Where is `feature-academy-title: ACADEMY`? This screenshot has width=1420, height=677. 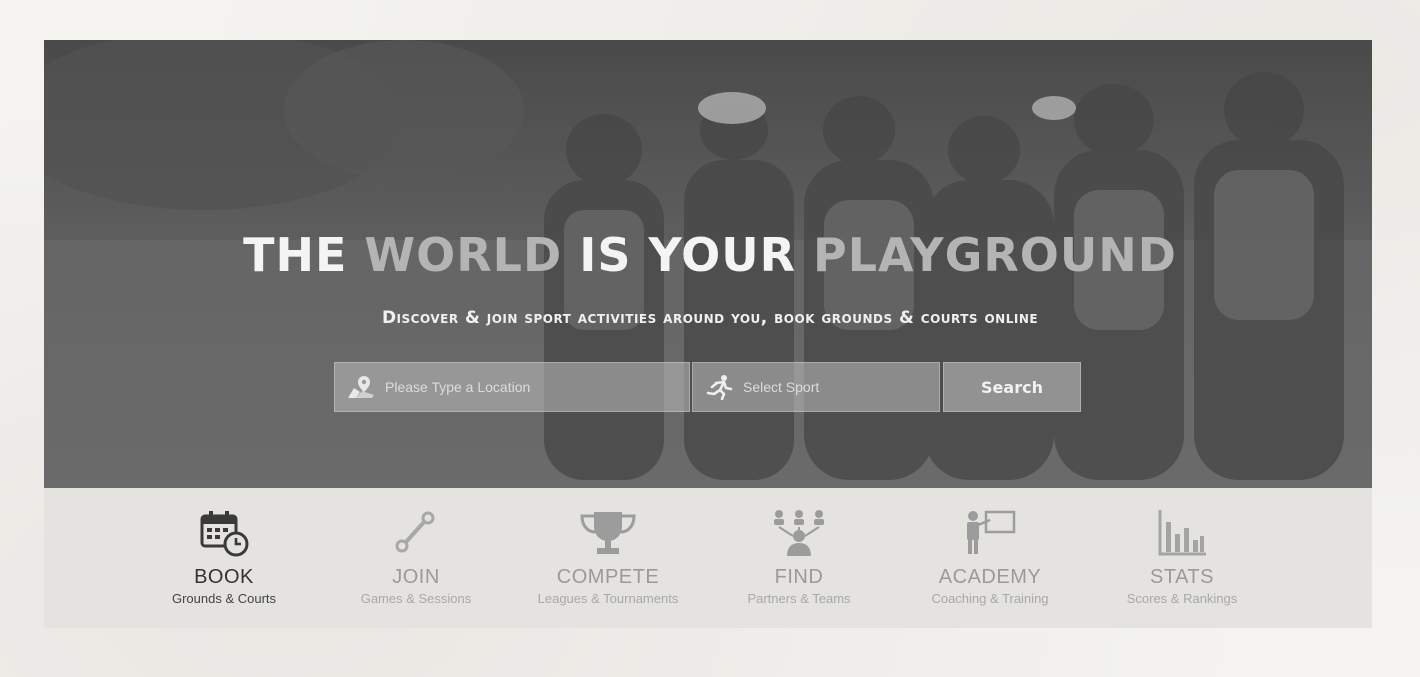 feature-academy-title: ACADEMY is located at coordinates (990, 577).